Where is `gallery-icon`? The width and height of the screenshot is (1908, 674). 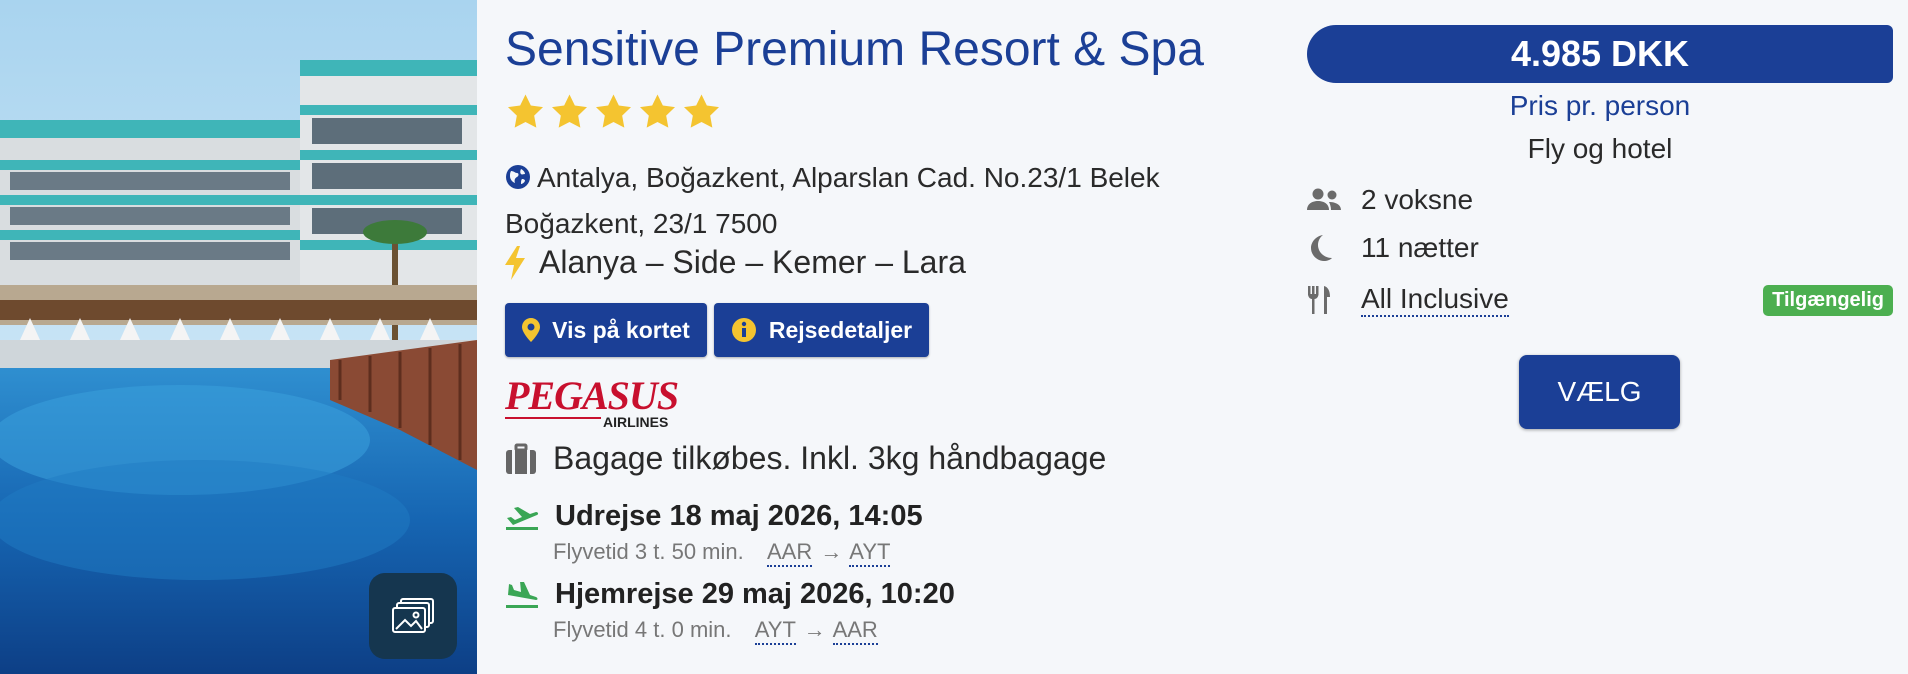
gallery-icon is located at coordinates (413, 615).